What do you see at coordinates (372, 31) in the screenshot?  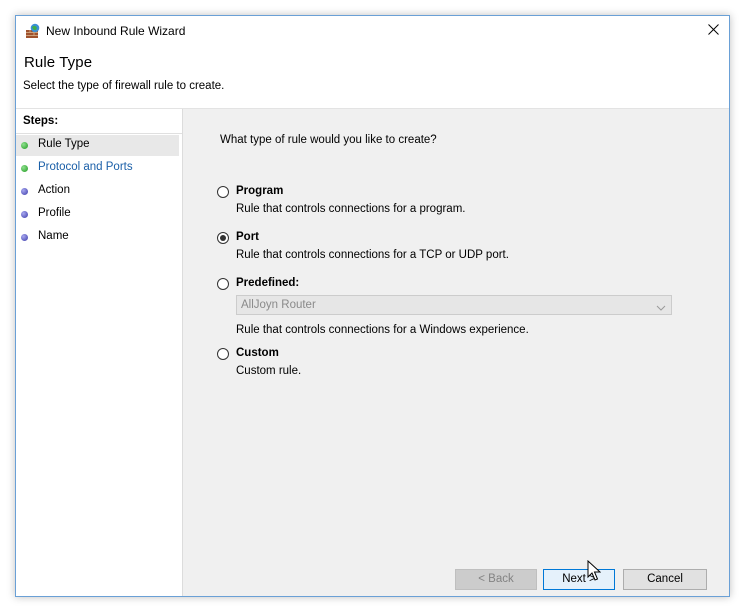 I see `title-bar: New Inbound Rule Wizard` at bounding box center [372, 31].